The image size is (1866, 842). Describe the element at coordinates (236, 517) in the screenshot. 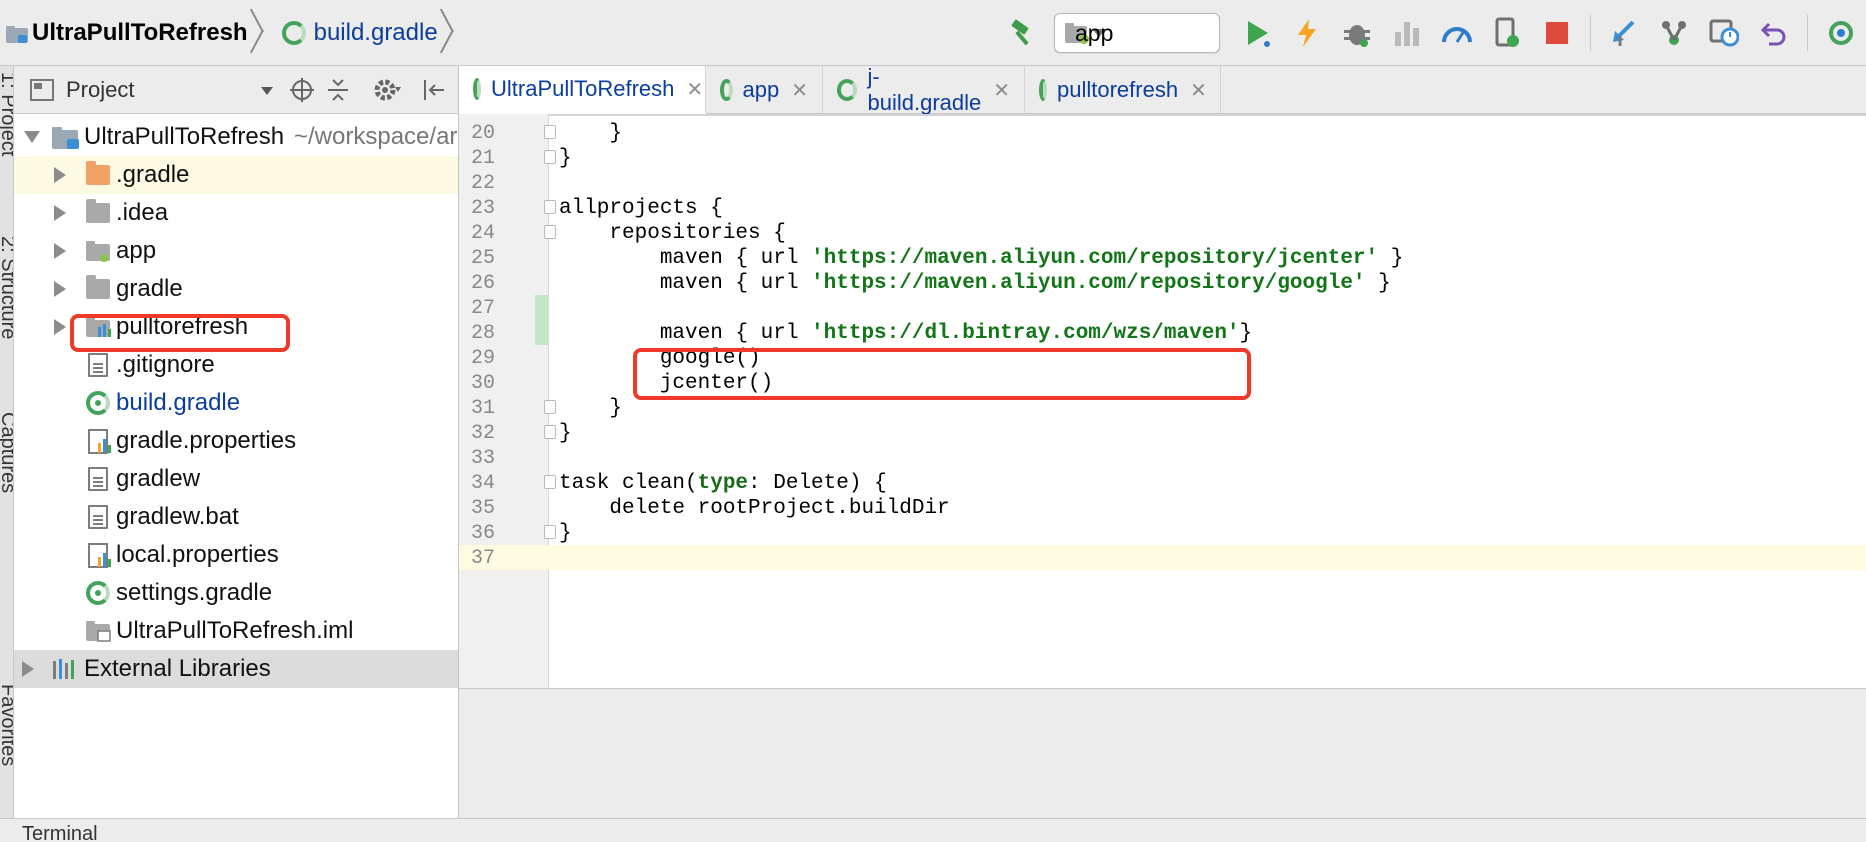

I see `tree-item: gradlew.bat` at that location.